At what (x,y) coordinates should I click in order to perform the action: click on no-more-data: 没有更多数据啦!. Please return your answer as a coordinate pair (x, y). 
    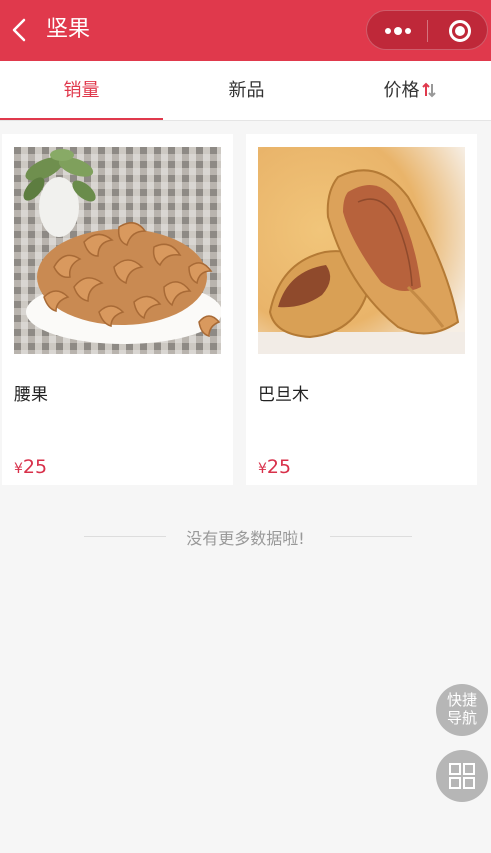
    Looking at the image, I should click on (245, 537).